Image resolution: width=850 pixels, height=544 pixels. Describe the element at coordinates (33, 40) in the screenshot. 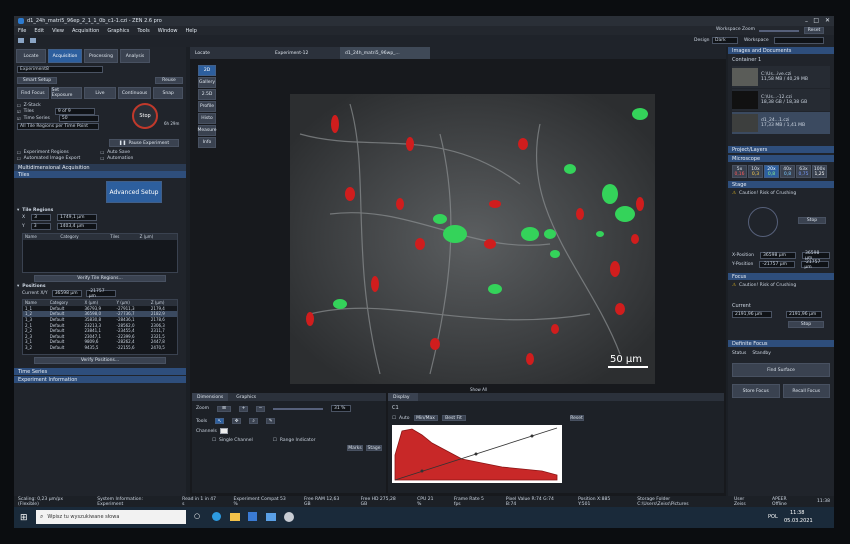

I see `save-icon` at that location.